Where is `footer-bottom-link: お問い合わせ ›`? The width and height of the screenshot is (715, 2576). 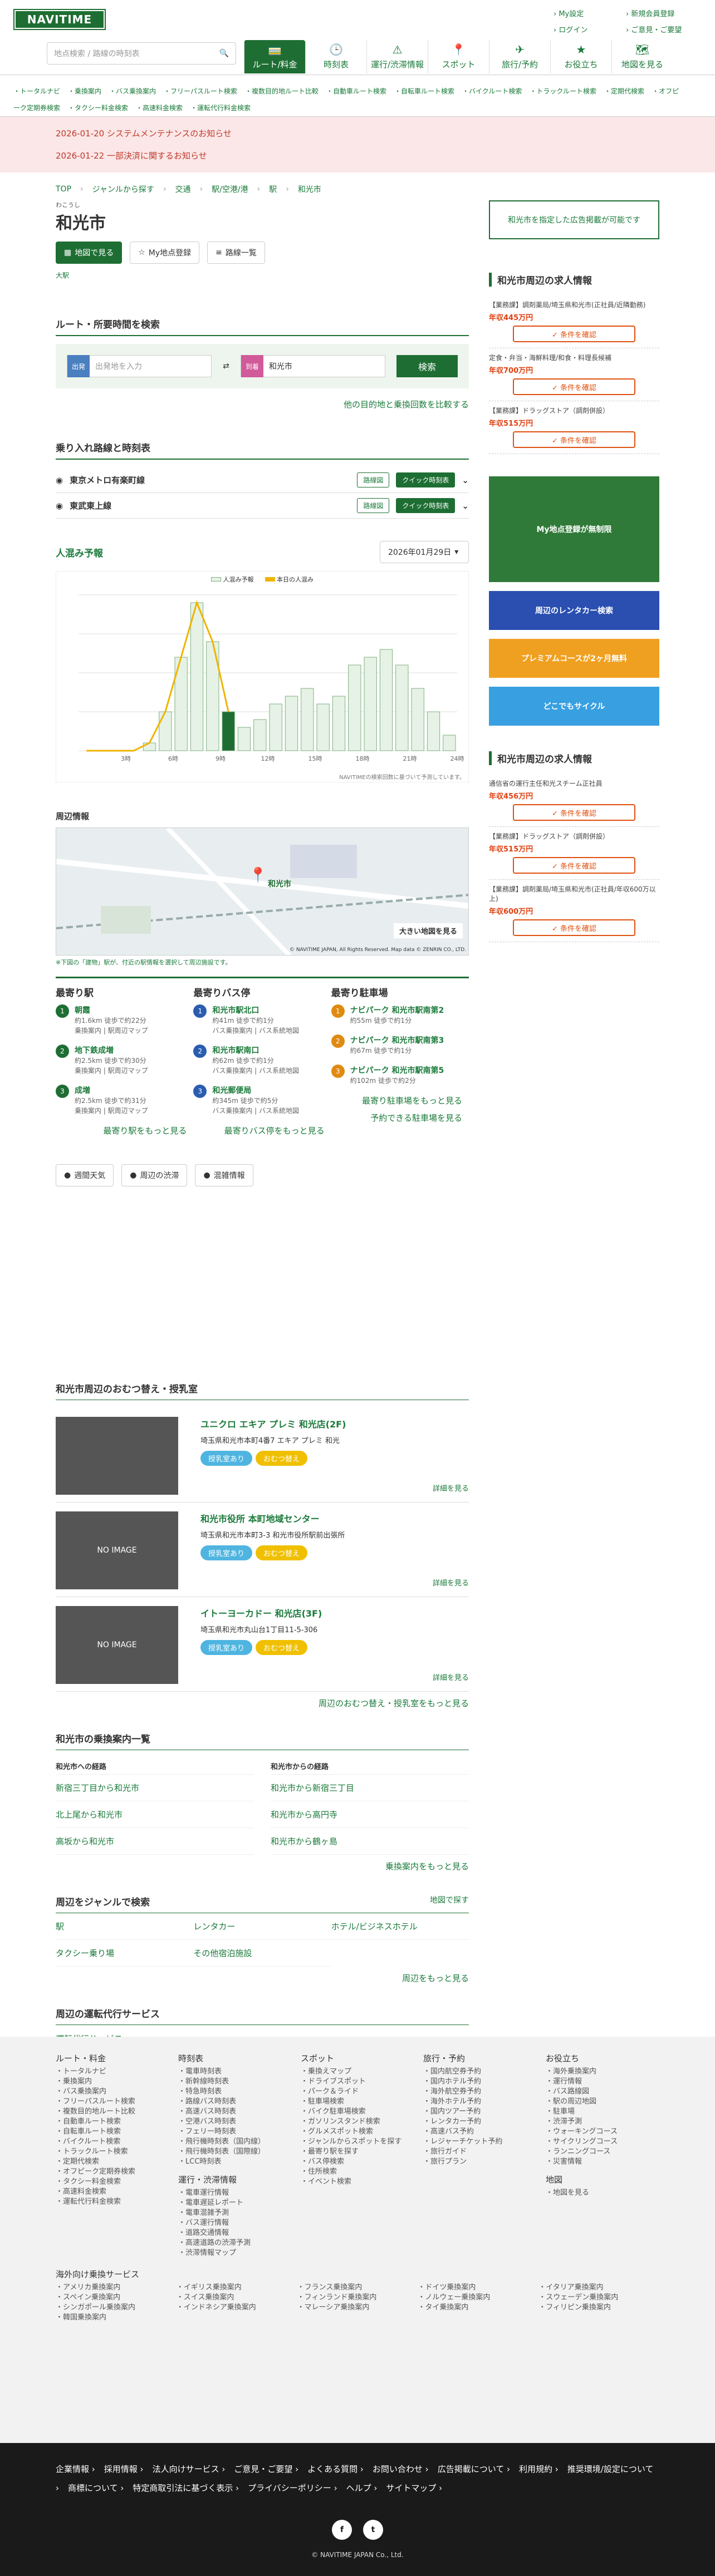 footer-bottom-link: お問い合わせ › is located at coordinates (401, 2469).